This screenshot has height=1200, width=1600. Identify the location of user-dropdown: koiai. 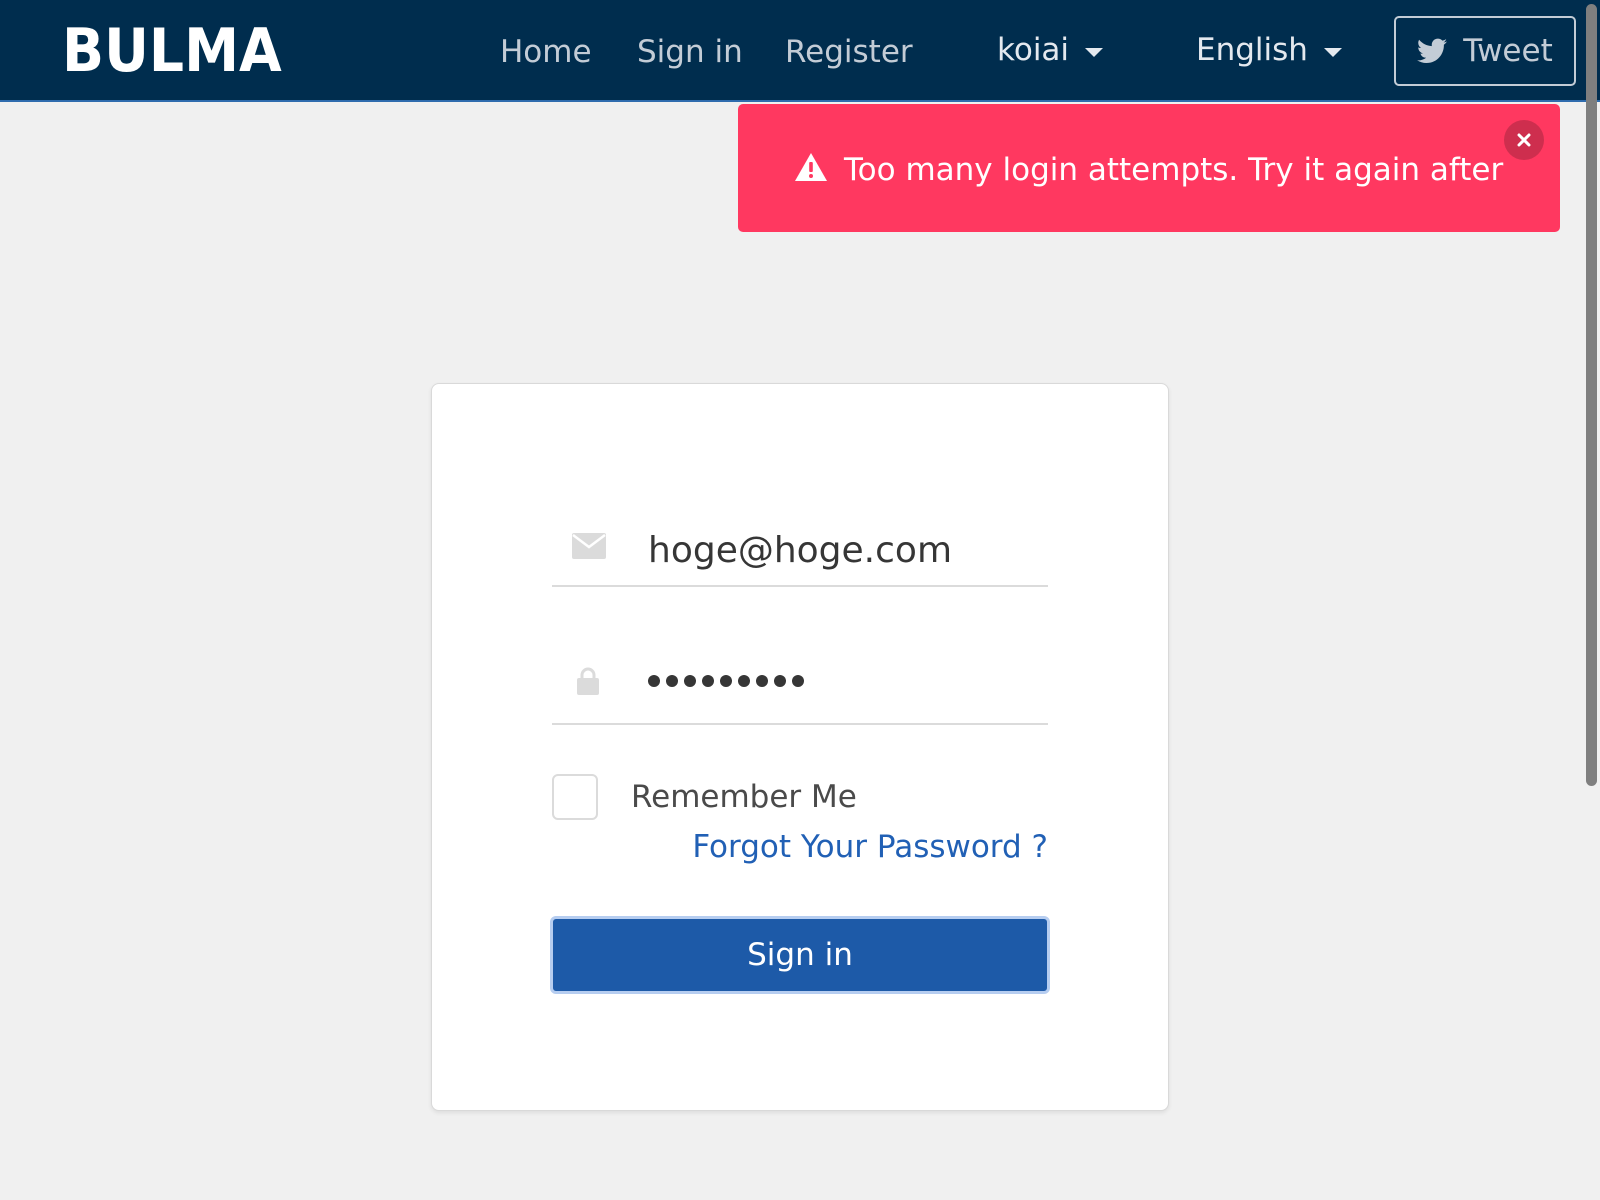
(1050, 50).